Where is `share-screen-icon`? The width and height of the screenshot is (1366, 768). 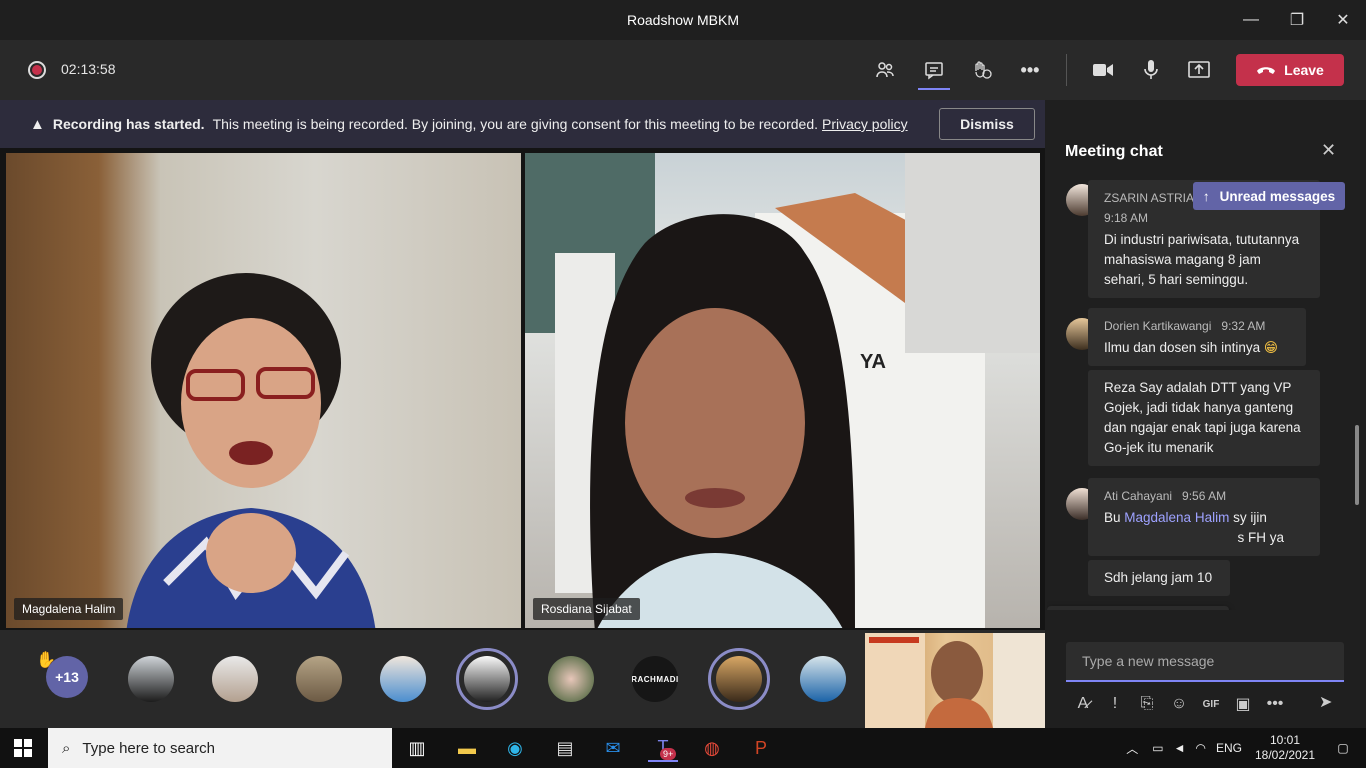
share-screen-icon is located at coordinates (1199, 70).